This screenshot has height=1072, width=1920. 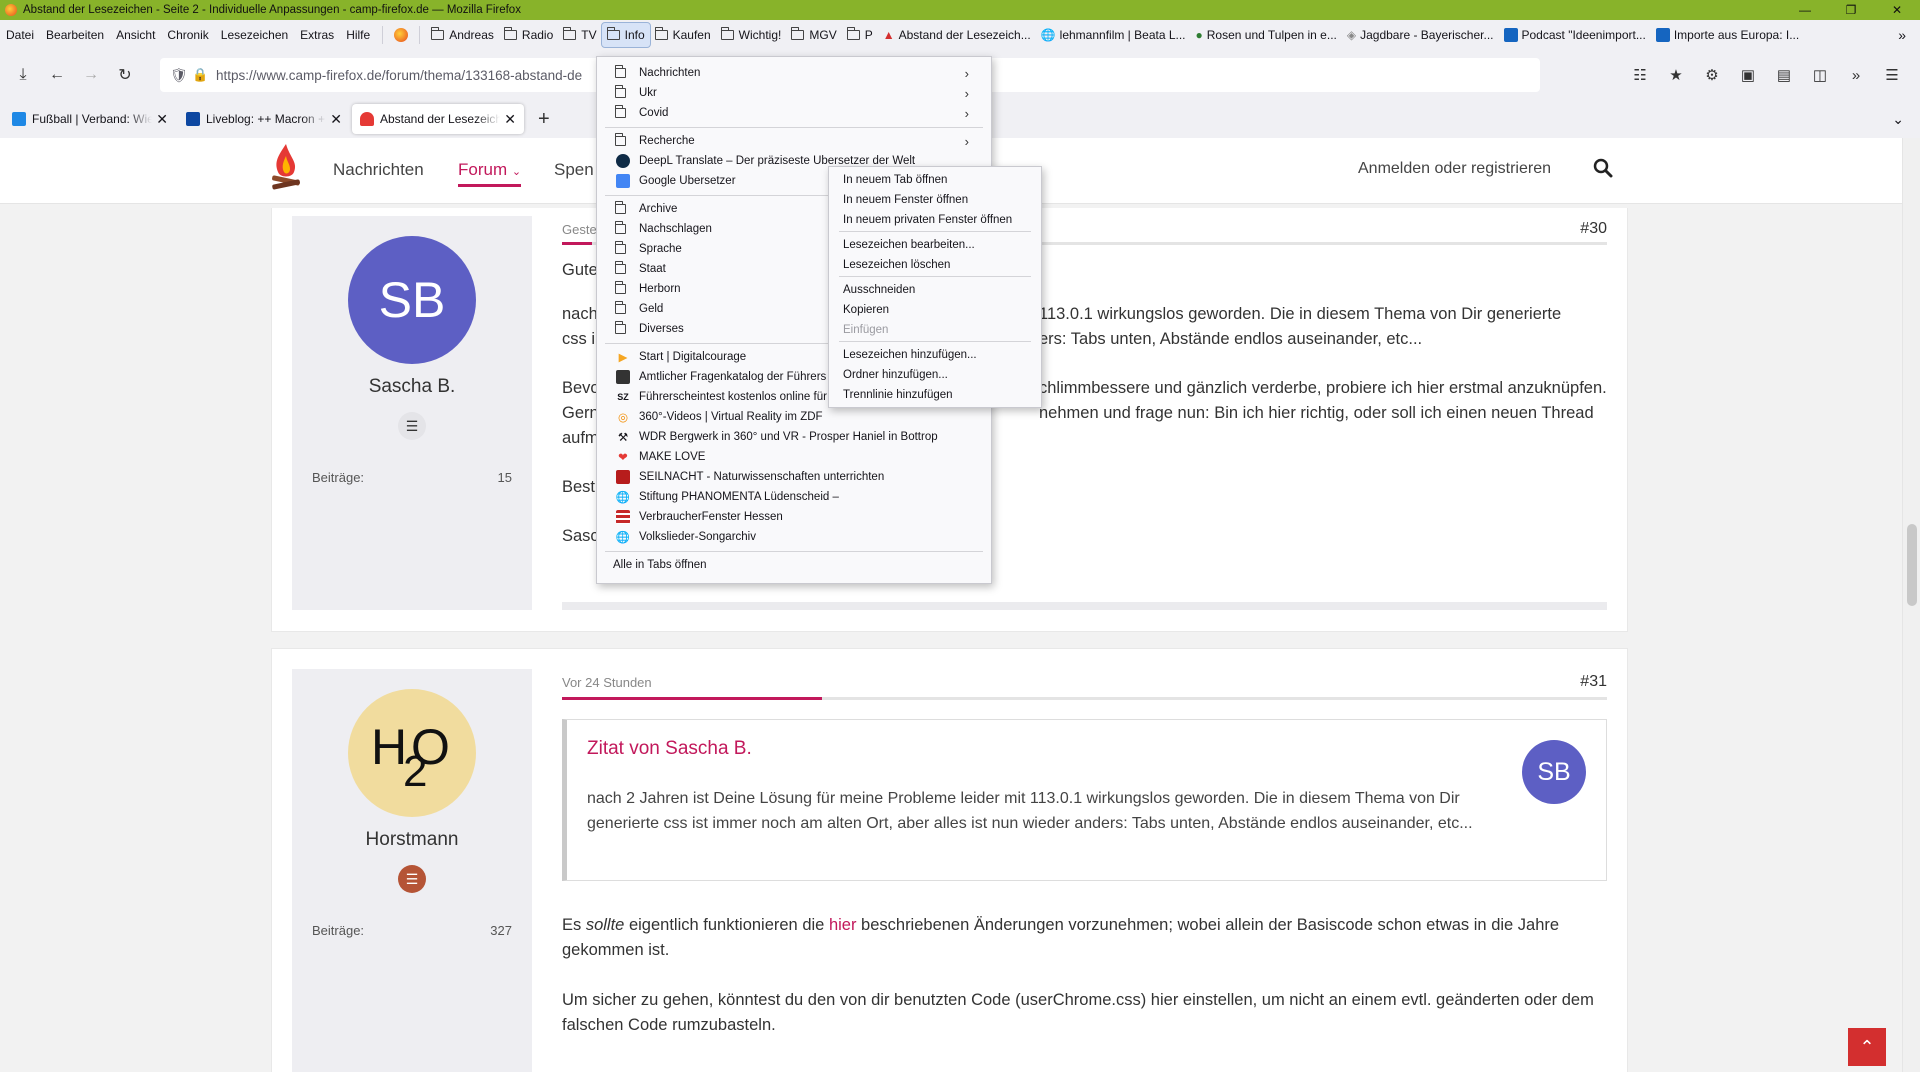 I want to click on login-link: Anmelden oder registrieren, so click(x=1454, y=169).